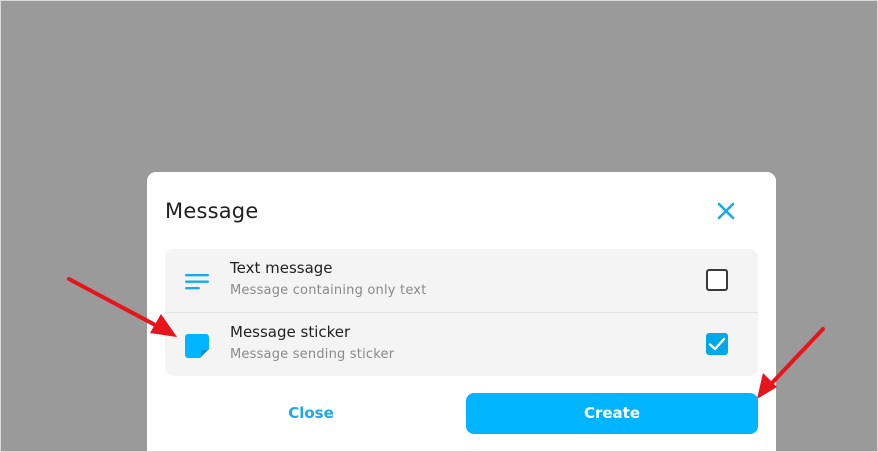  I want to click on arrow-to-create-button, so click(791, 363).